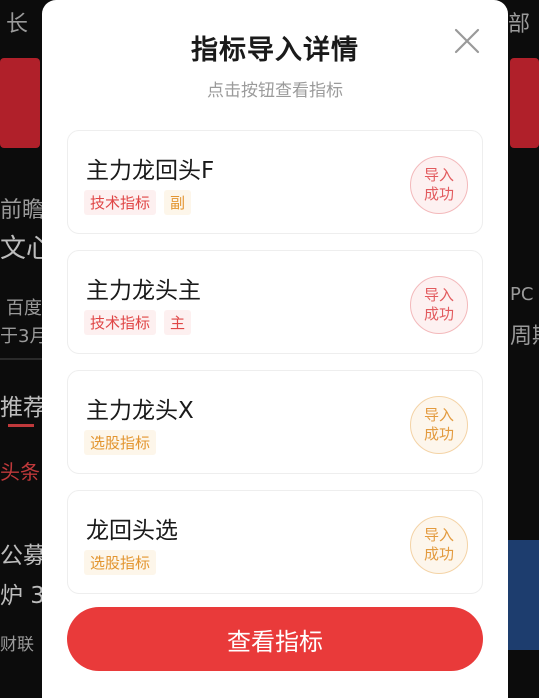 Image resolution: width=539 pixels, height=698 pixels. I want to click on bg-text: 公募, so click(23, 556).